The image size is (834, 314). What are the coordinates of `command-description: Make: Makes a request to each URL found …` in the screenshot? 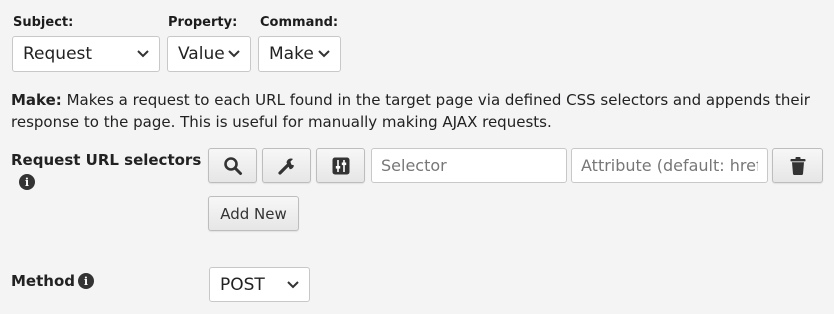 It's located at (417, 111).